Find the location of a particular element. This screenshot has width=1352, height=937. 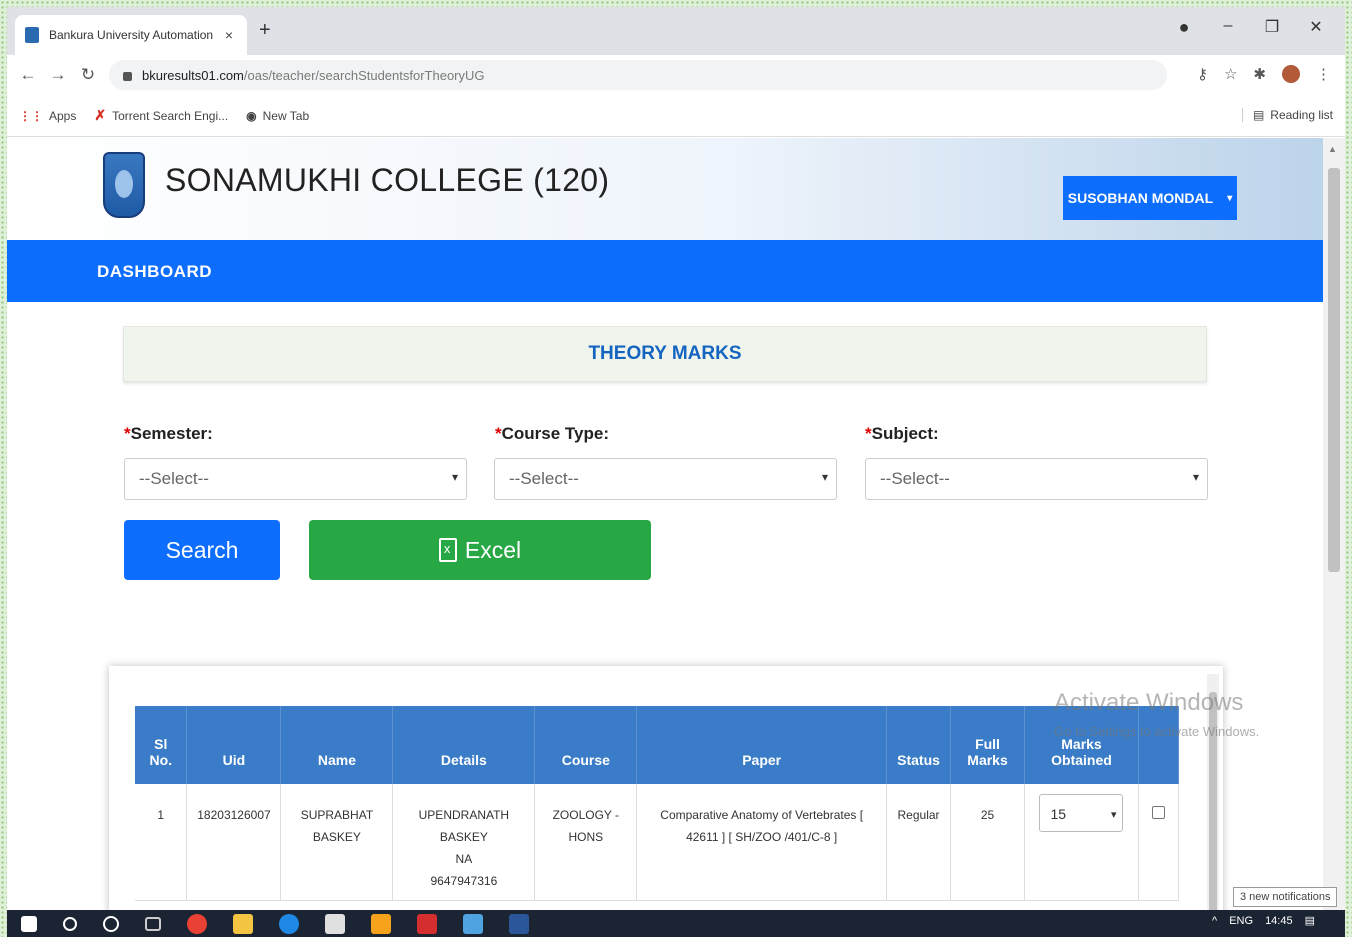

close-window-icon: ✕ is located at coordinates (1316, 27).